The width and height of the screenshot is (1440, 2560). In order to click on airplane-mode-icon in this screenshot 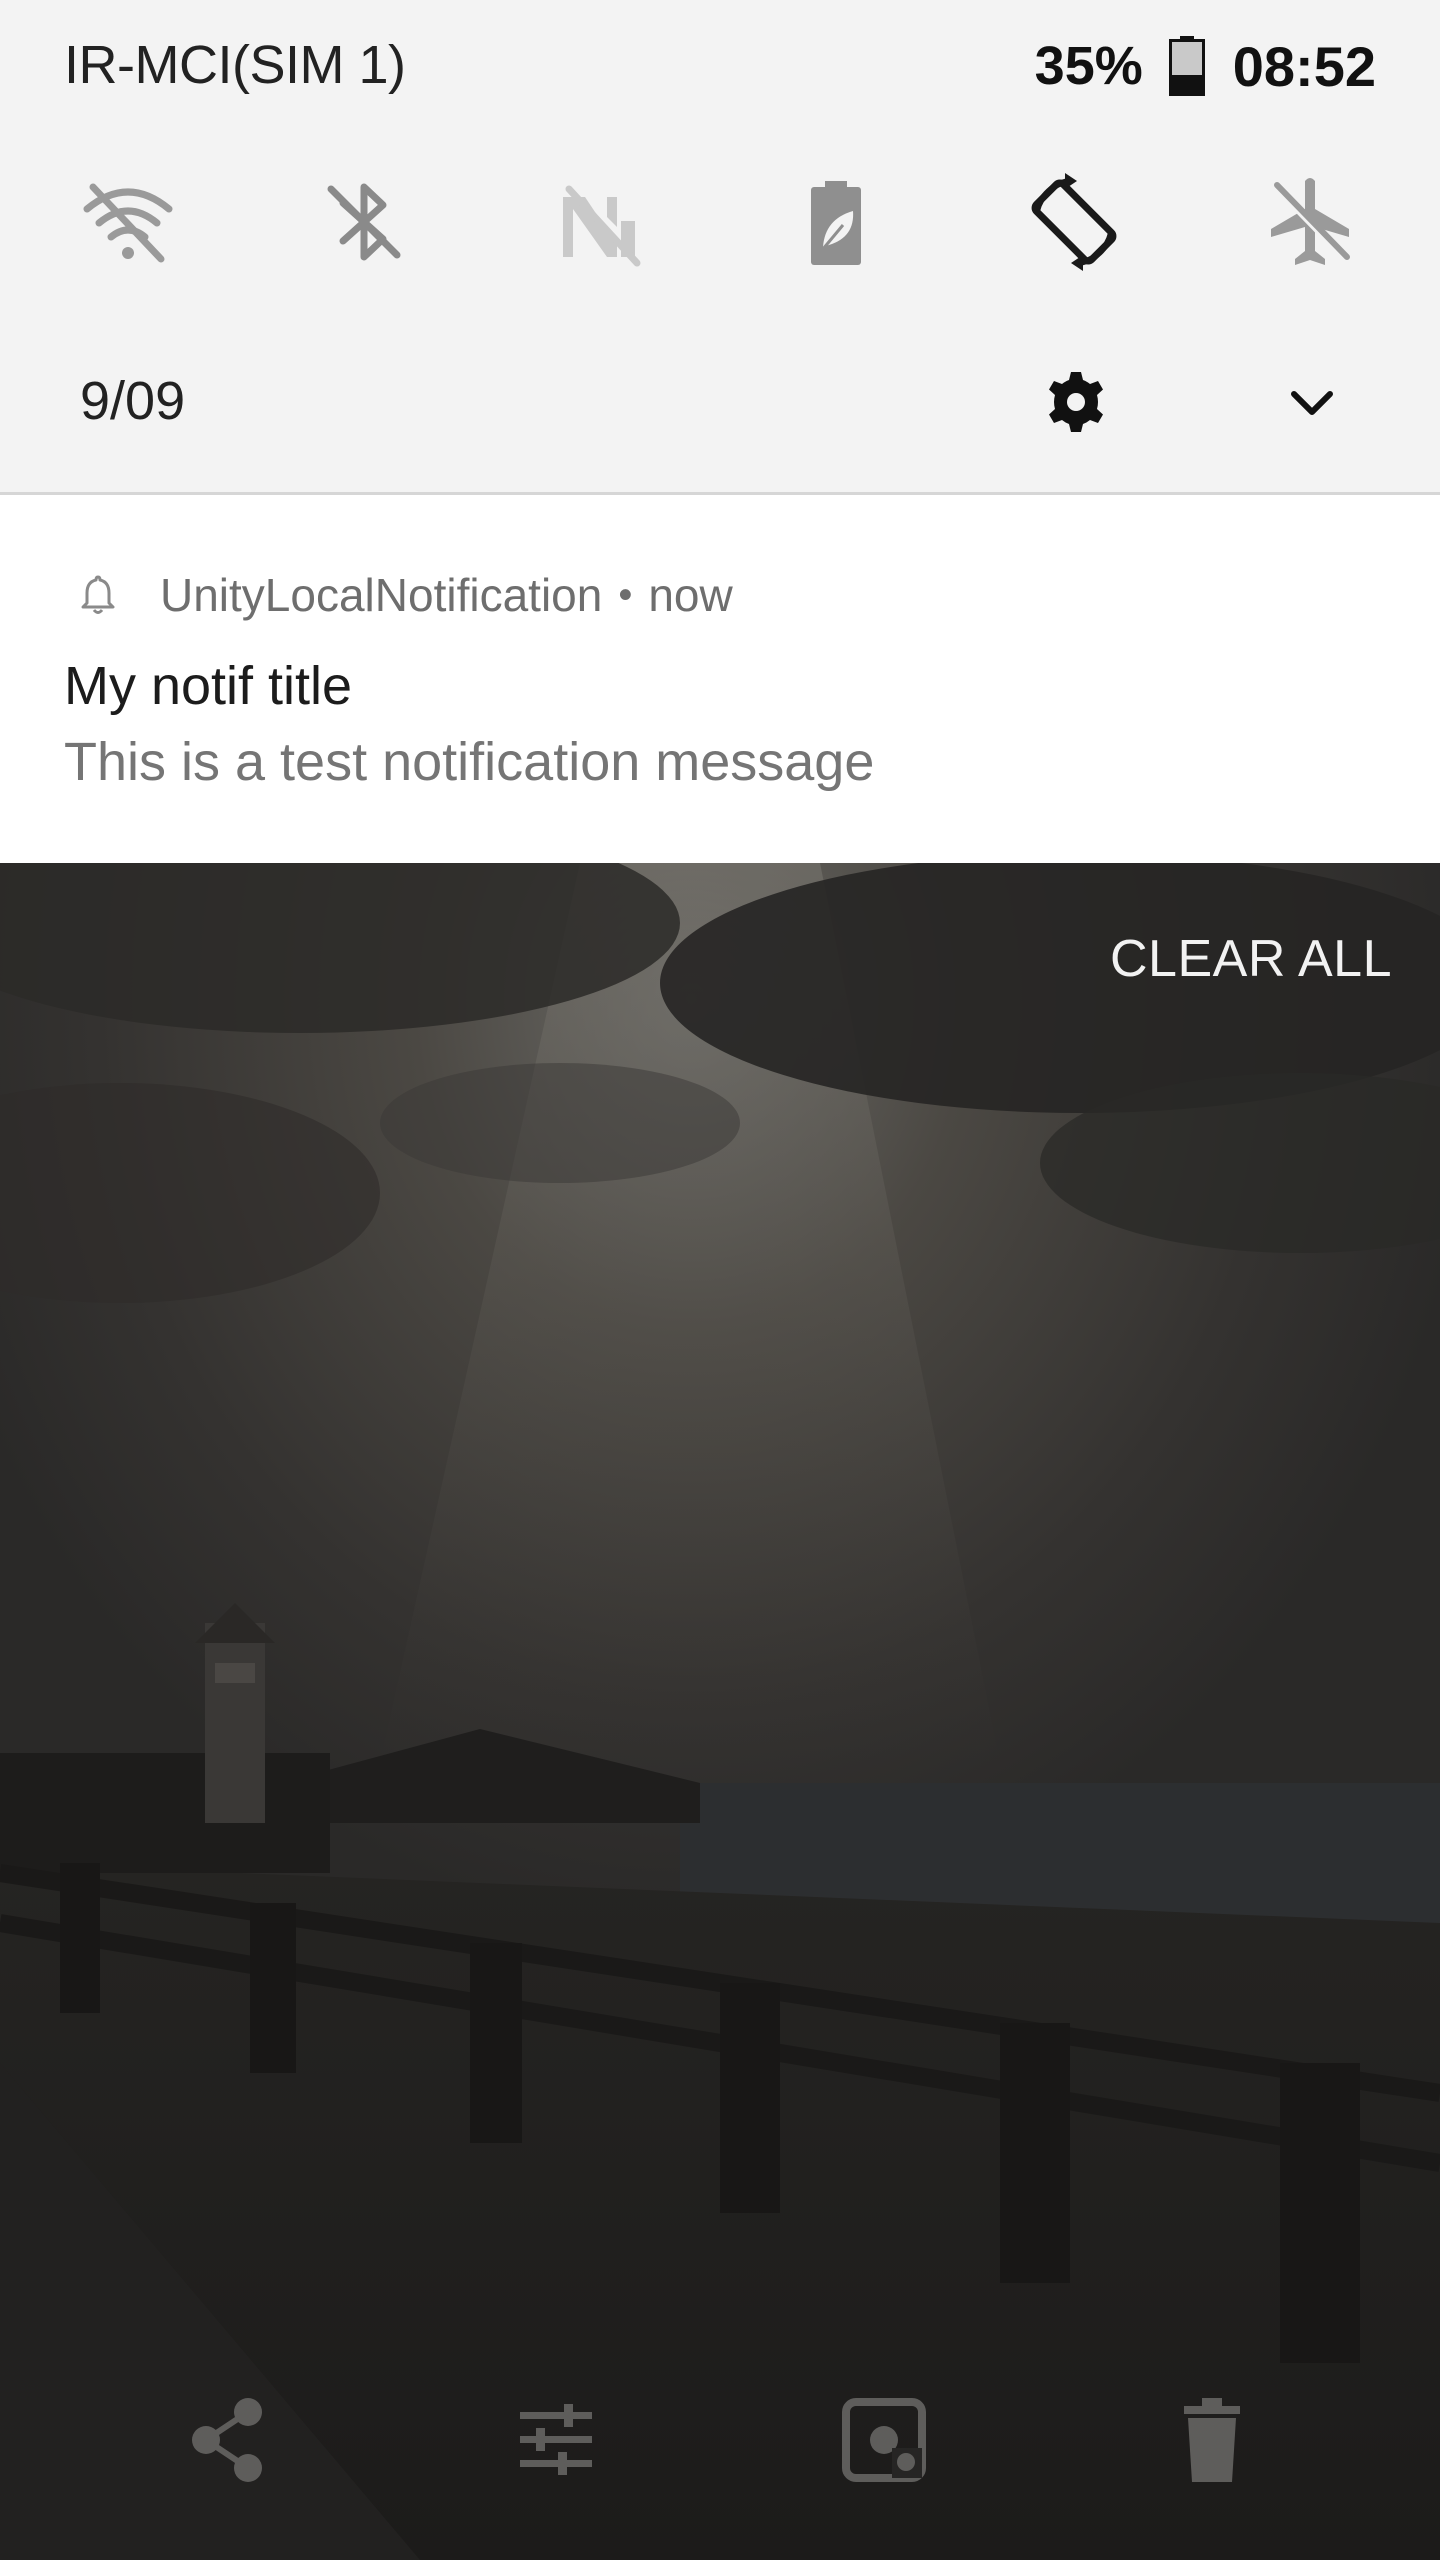, I will do `click(1310, 221)`.